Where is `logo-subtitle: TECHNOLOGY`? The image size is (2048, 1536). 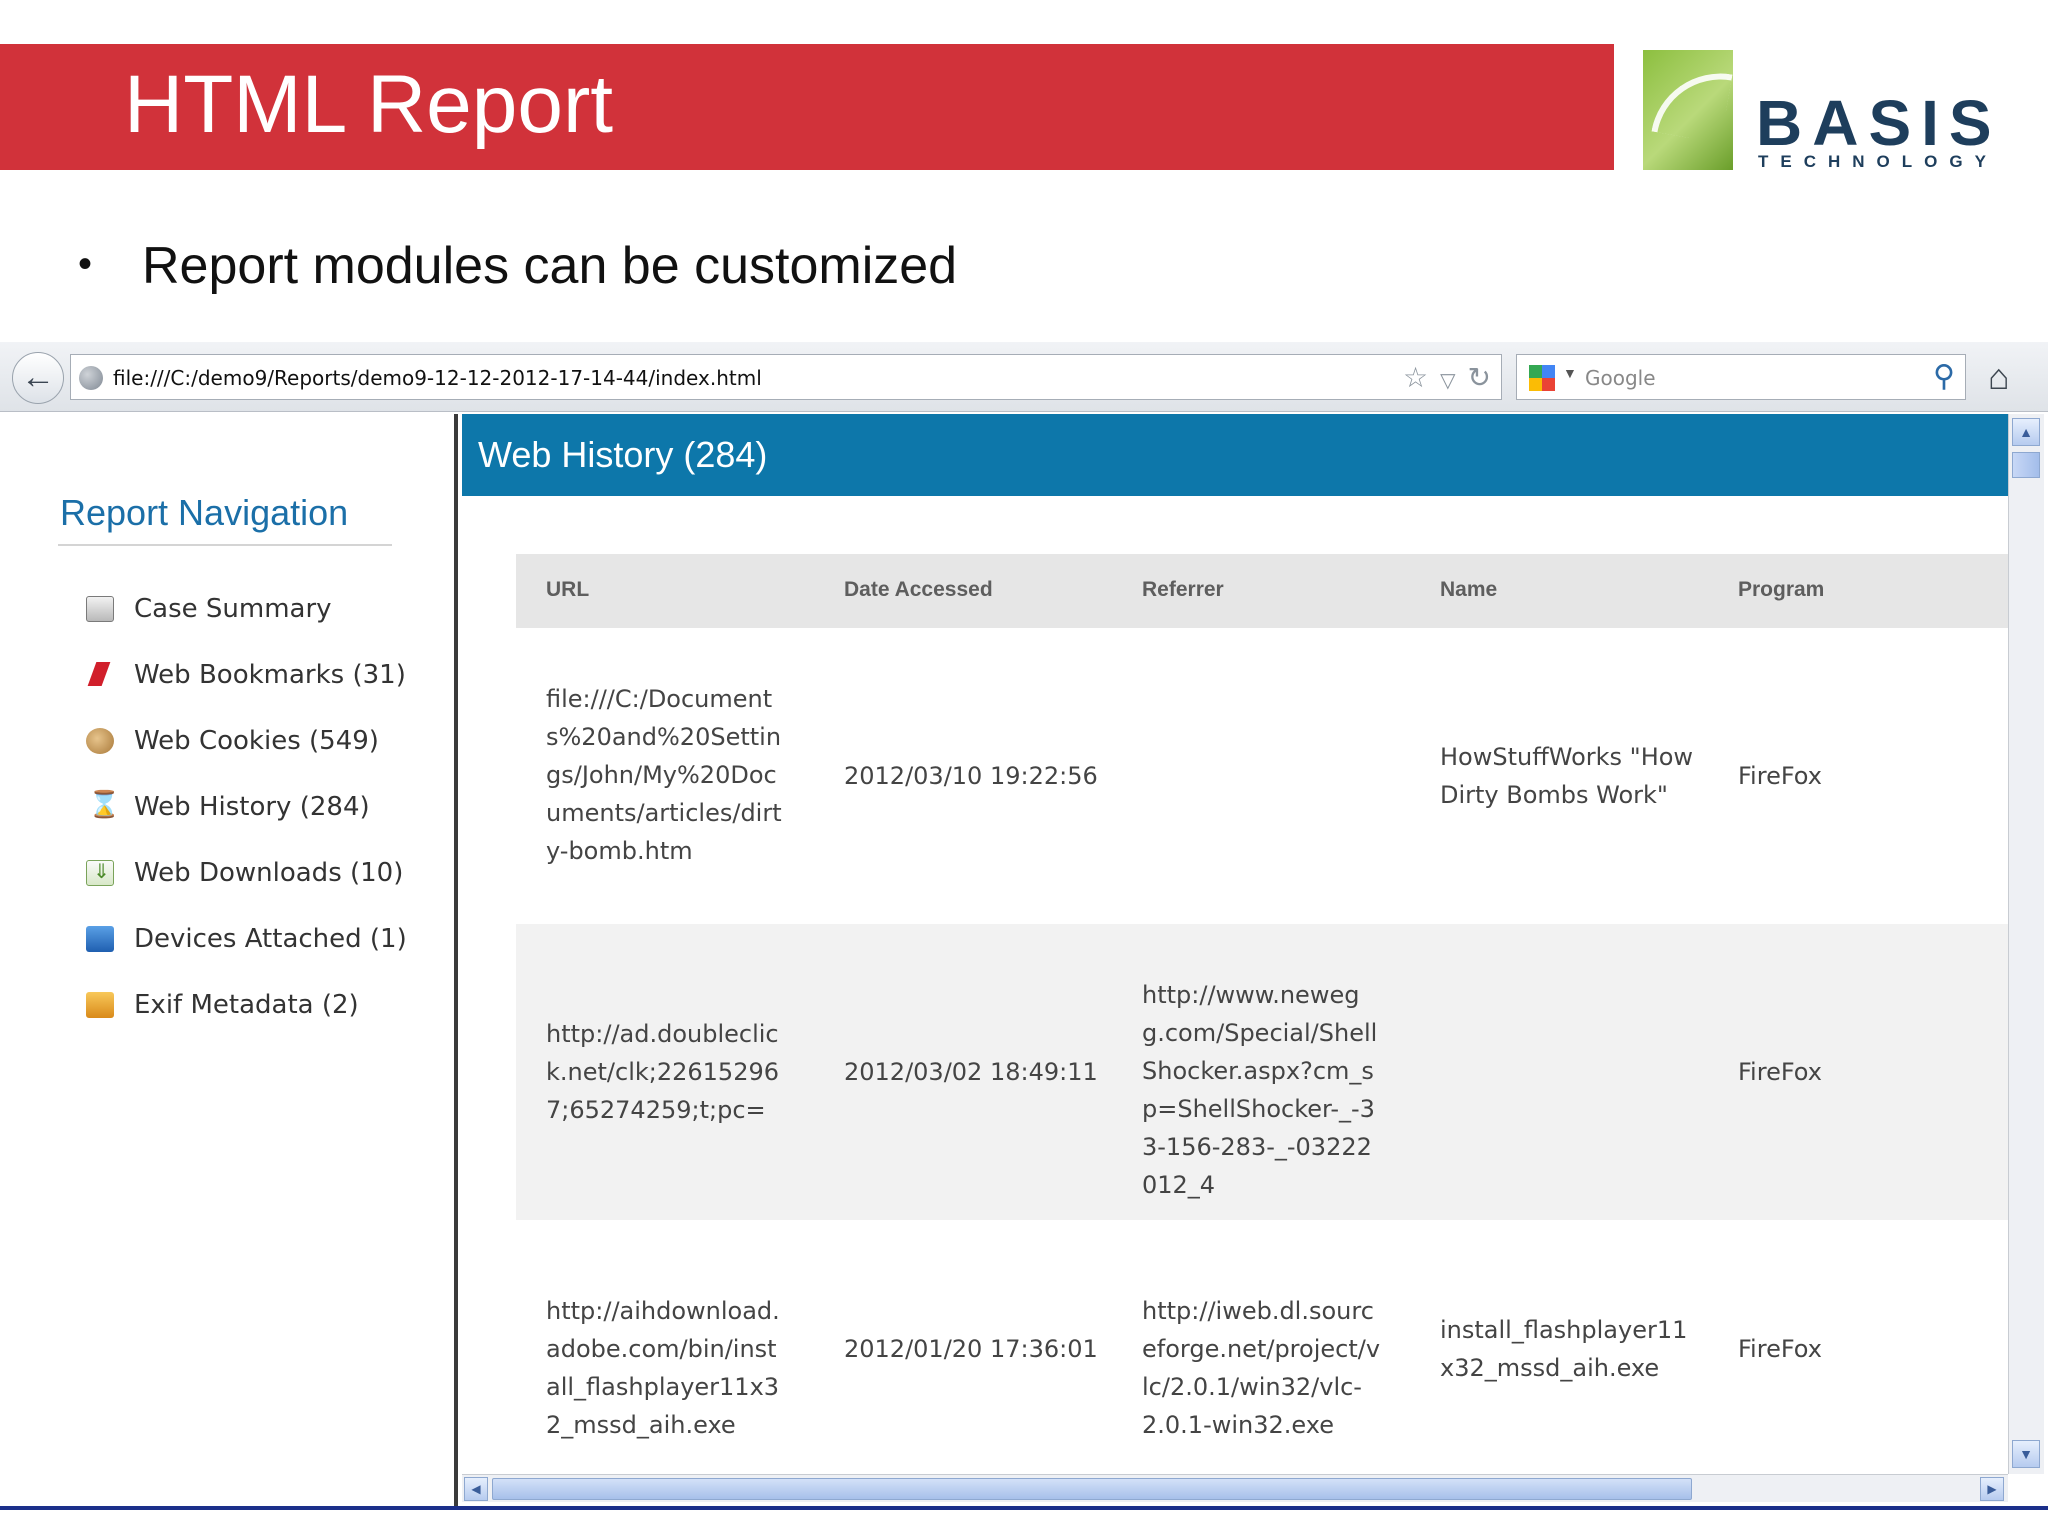 logo-subtitle: TECHNOLOGY is located at coordinates (1878, 161).